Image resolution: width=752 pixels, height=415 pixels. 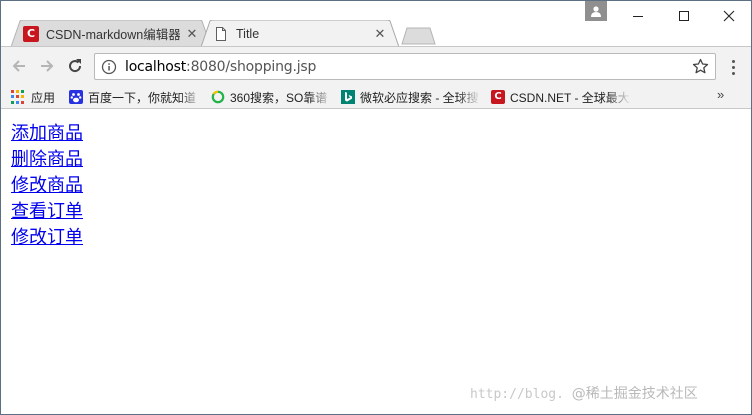 I want to click on forward-button, so click(x=47, y=66).